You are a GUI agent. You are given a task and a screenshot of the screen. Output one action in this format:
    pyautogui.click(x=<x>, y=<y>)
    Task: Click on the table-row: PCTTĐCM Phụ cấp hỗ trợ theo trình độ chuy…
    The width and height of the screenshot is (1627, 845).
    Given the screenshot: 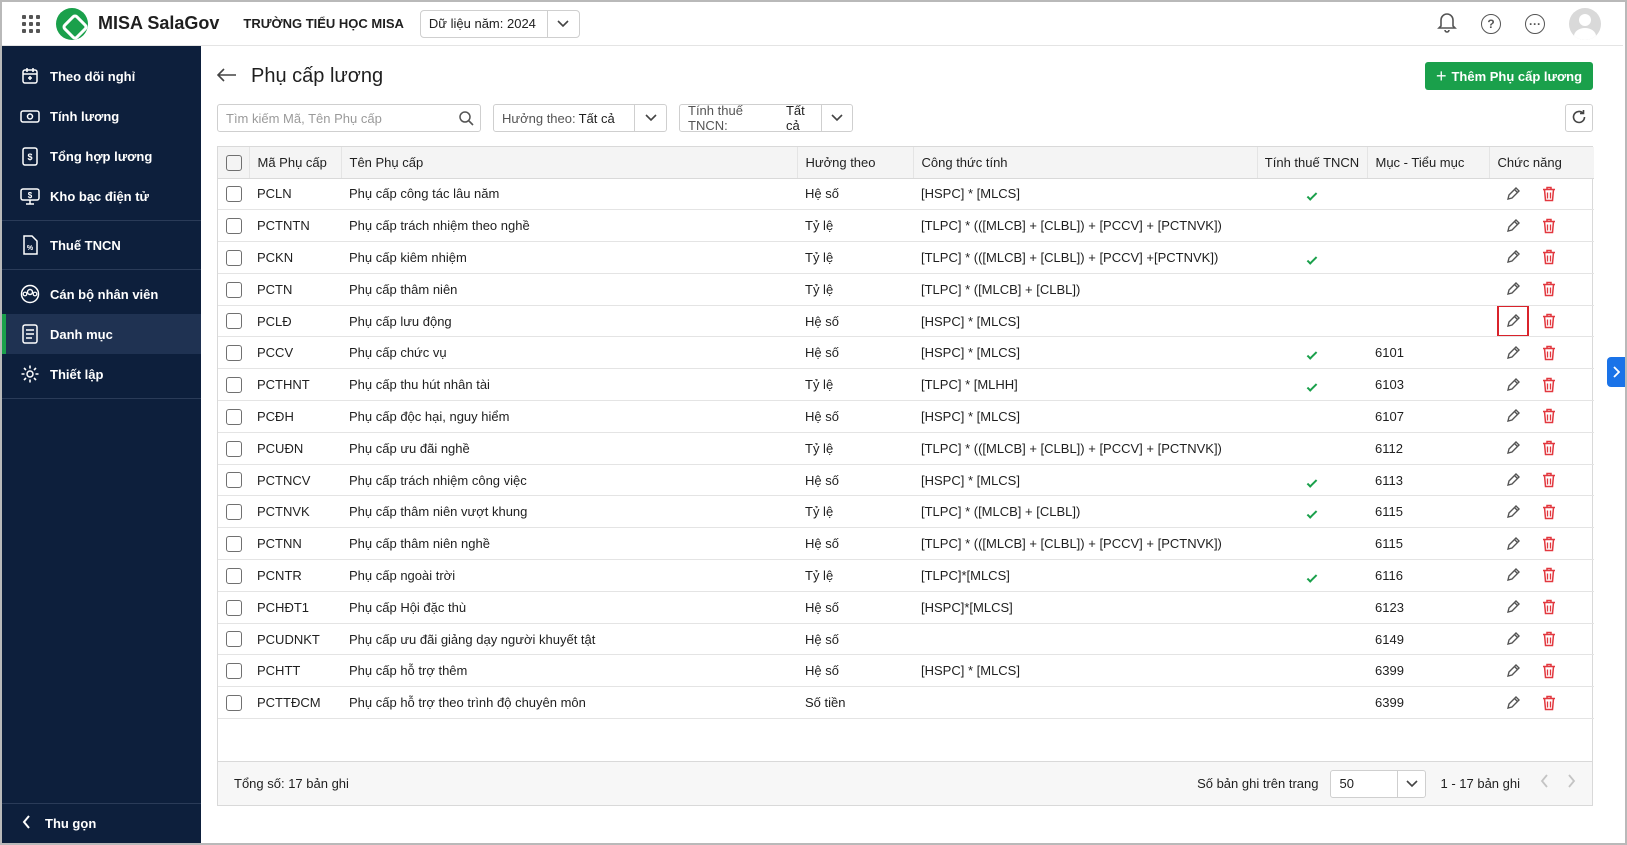 What is the action you would take?
    pyautogui.click(x=906, y=703)
    